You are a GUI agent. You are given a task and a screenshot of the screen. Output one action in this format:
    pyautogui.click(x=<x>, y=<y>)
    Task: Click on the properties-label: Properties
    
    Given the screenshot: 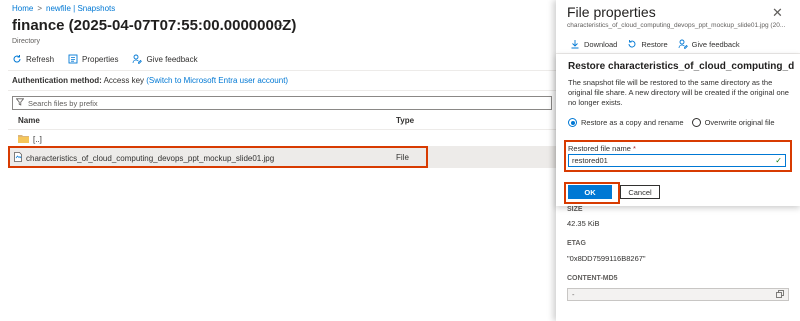 What is the action you would take?
    pyautogui.click(x=100, y=59)
    